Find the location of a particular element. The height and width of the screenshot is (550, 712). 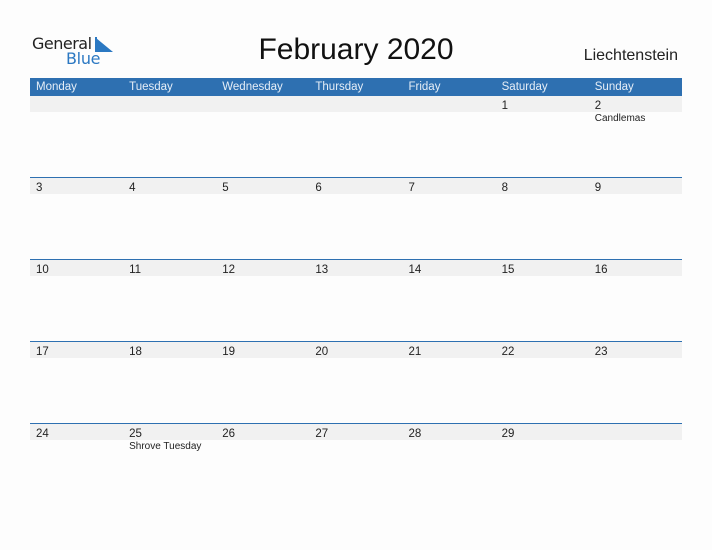

day-cell: 4 is located at coordinates (169, 186).